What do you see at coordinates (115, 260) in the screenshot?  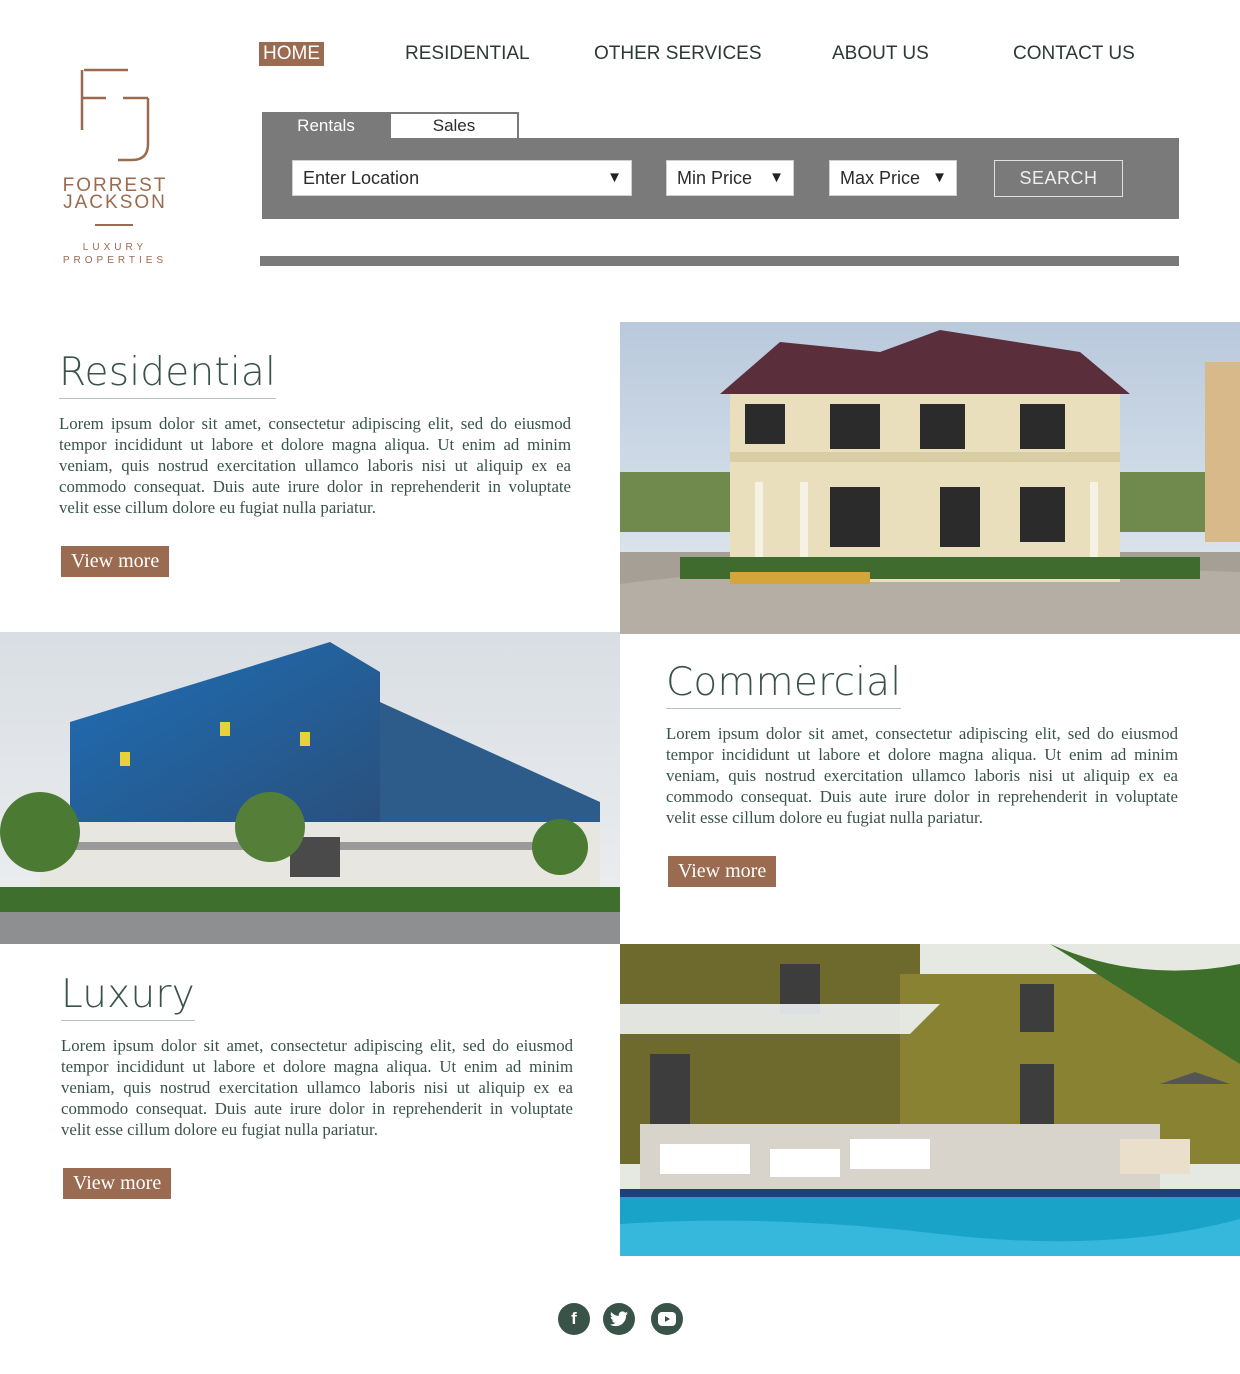 I see `brand-tagline-line2: PROPERTIES` at bounding box center [115, 260].